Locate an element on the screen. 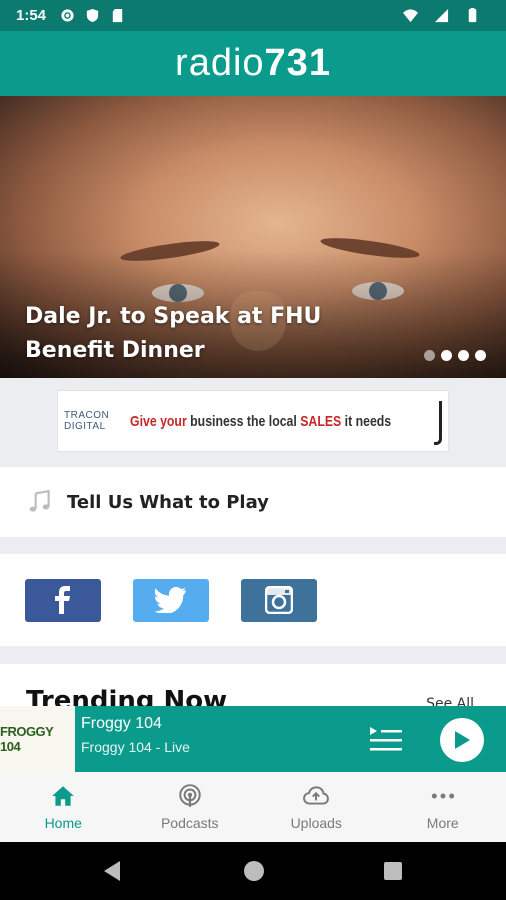 The width and height of the screenshot is (506, 900). nav-uploads-label: Uploads is located at coordinates (316, 823).